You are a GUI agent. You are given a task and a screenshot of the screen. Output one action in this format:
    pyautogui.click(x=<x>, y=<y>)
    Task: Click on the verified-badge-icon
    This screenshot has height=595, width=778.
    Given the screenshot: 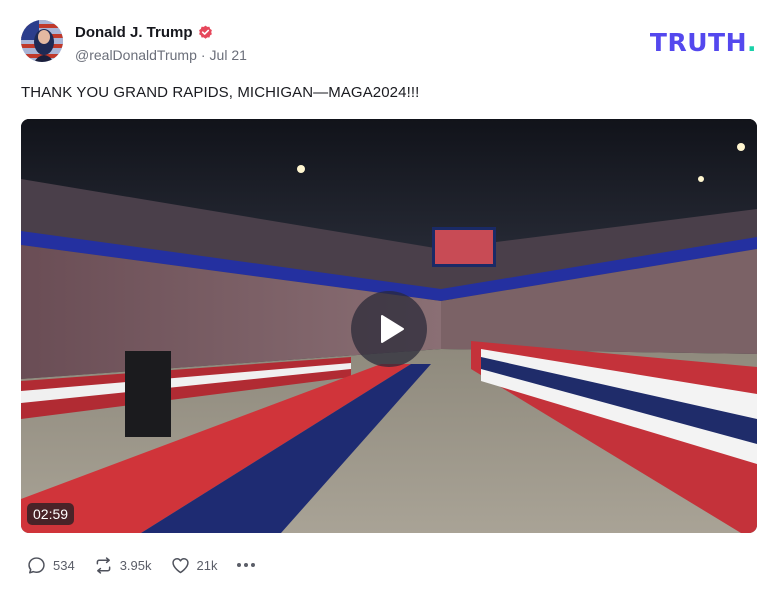 What is the action you would take?
    pyautogui.click(x=205, y=32)
    